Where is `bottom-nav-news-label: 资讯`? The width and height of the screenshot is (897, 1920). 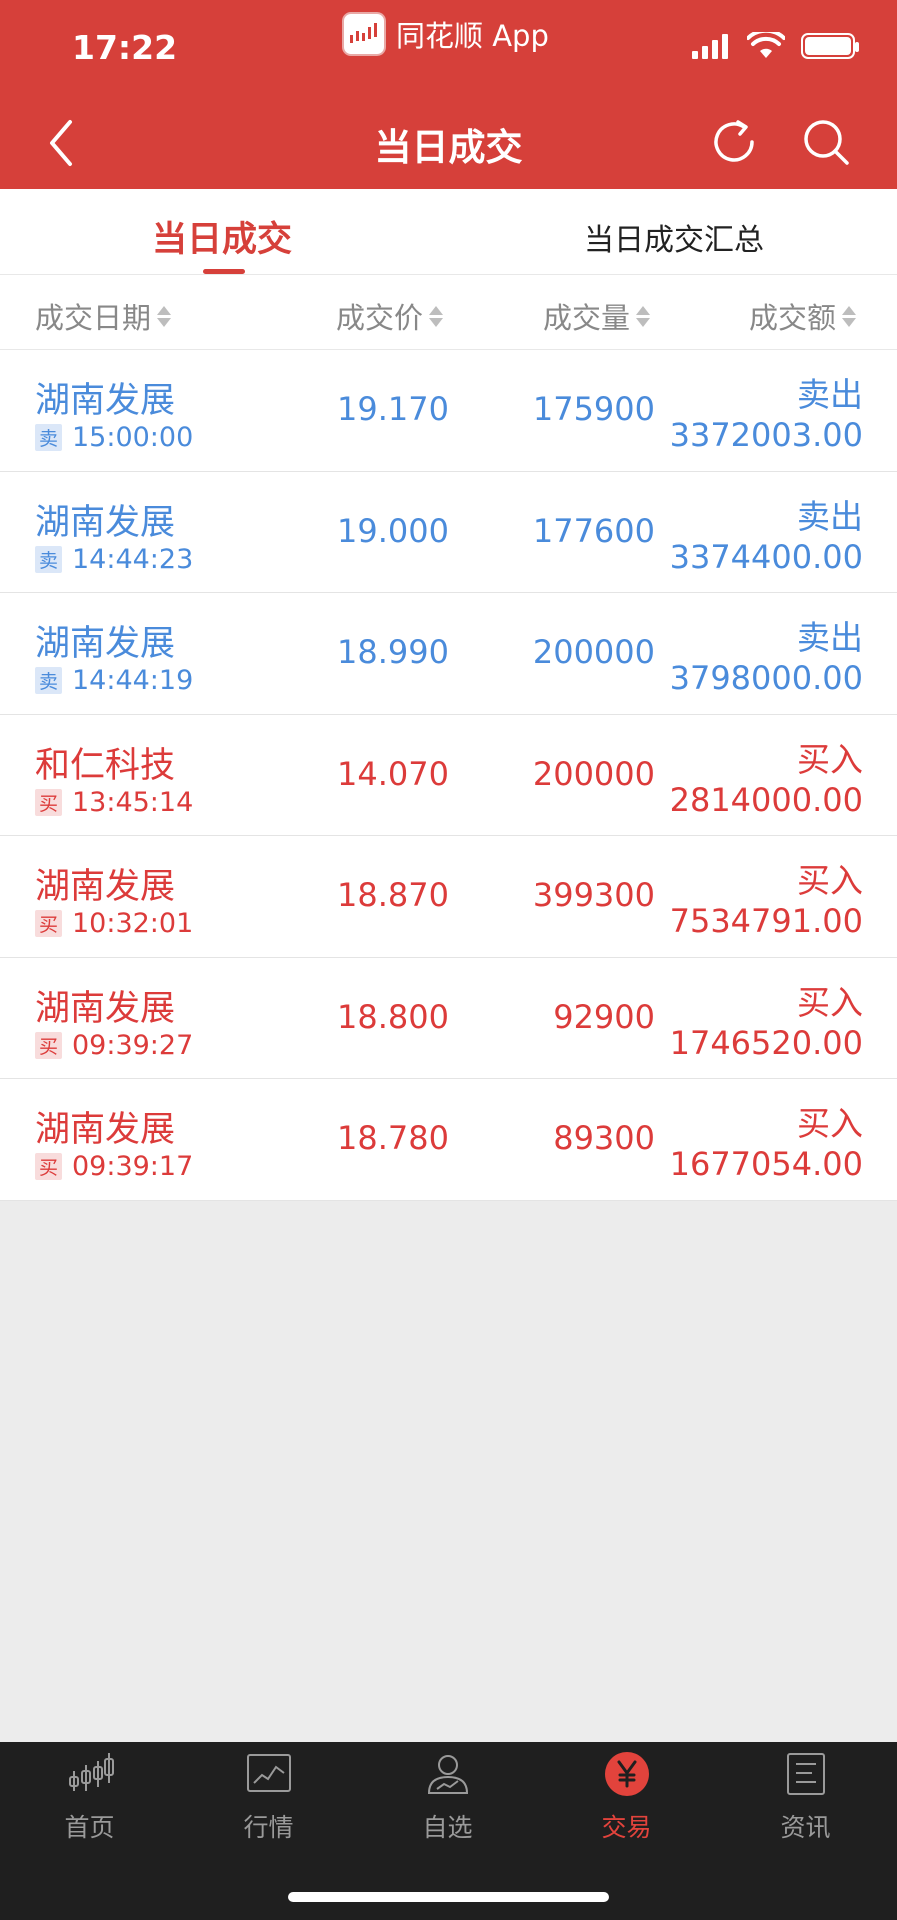
bottom-nav-news-label: 资讯 is located at coordinates (805, 1827).